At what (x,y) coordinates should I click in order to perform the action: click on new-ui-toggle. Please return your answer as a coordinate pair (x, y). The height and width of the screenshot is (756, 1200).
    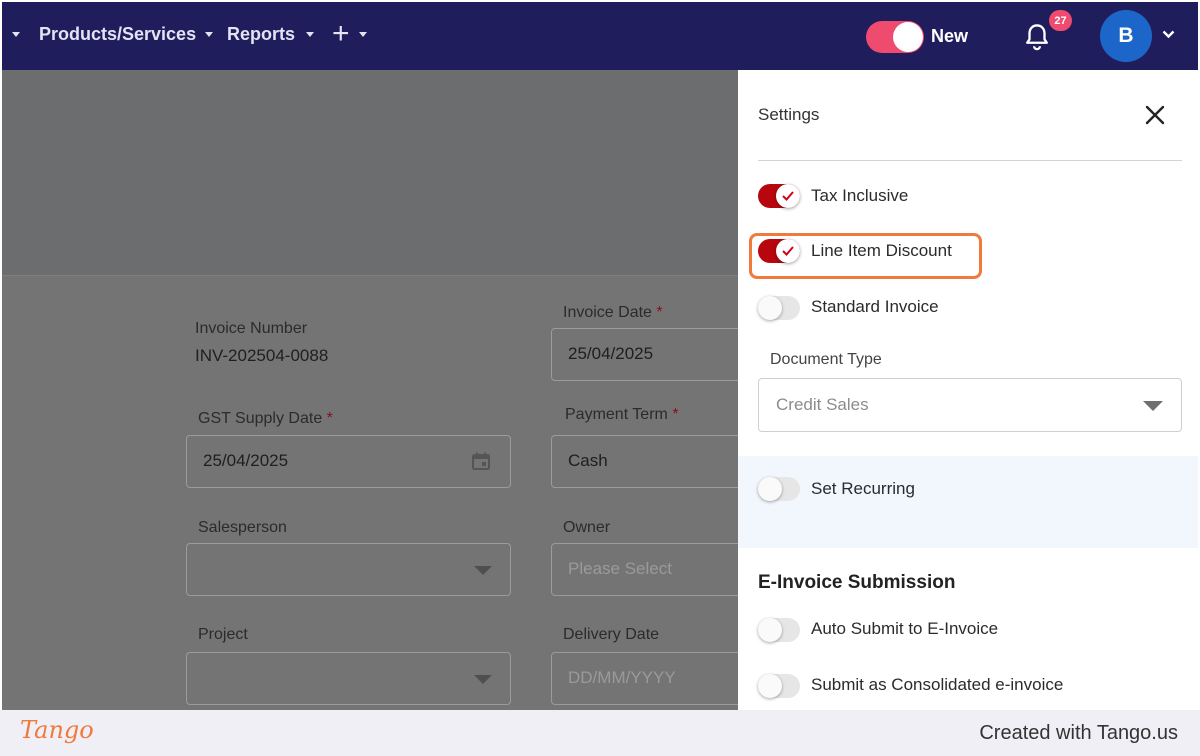
    Looking at the image, I should click on (895, 37).